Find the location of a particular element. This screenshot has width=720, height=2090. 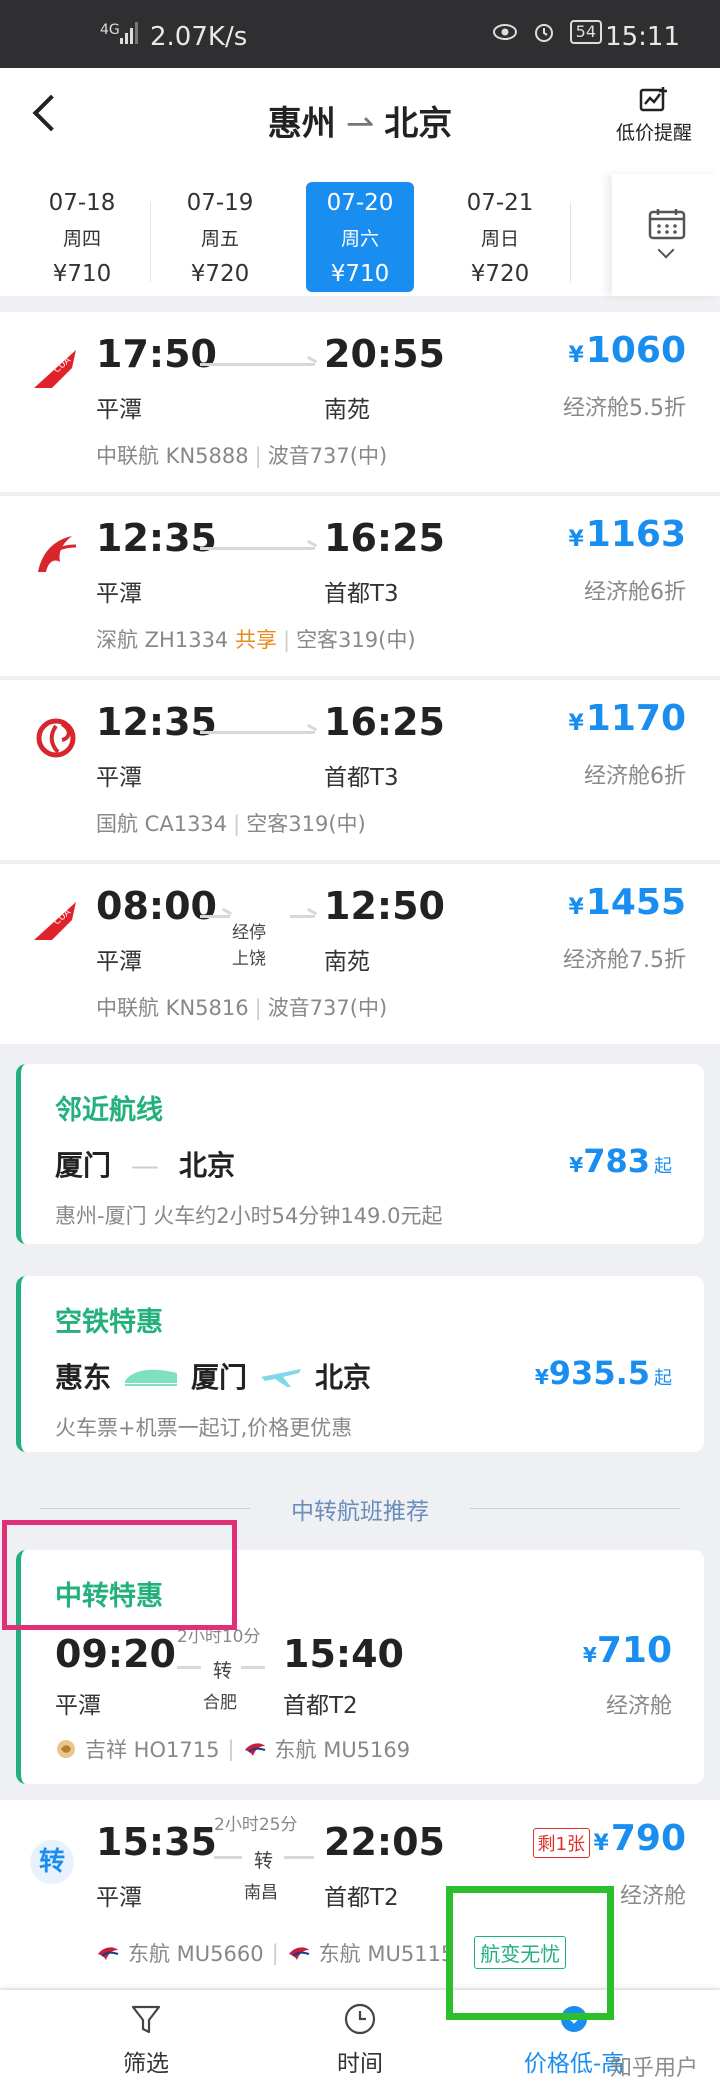

highlight-box-pink is located at coordinates (119, 1575).